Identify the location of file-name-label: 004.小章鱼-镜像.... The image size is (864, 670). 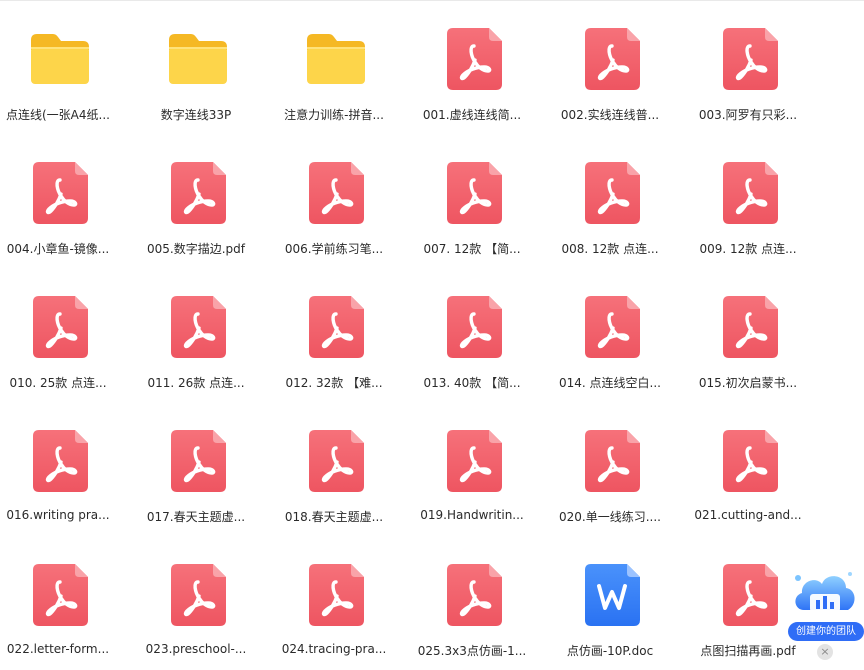
(58, 249).